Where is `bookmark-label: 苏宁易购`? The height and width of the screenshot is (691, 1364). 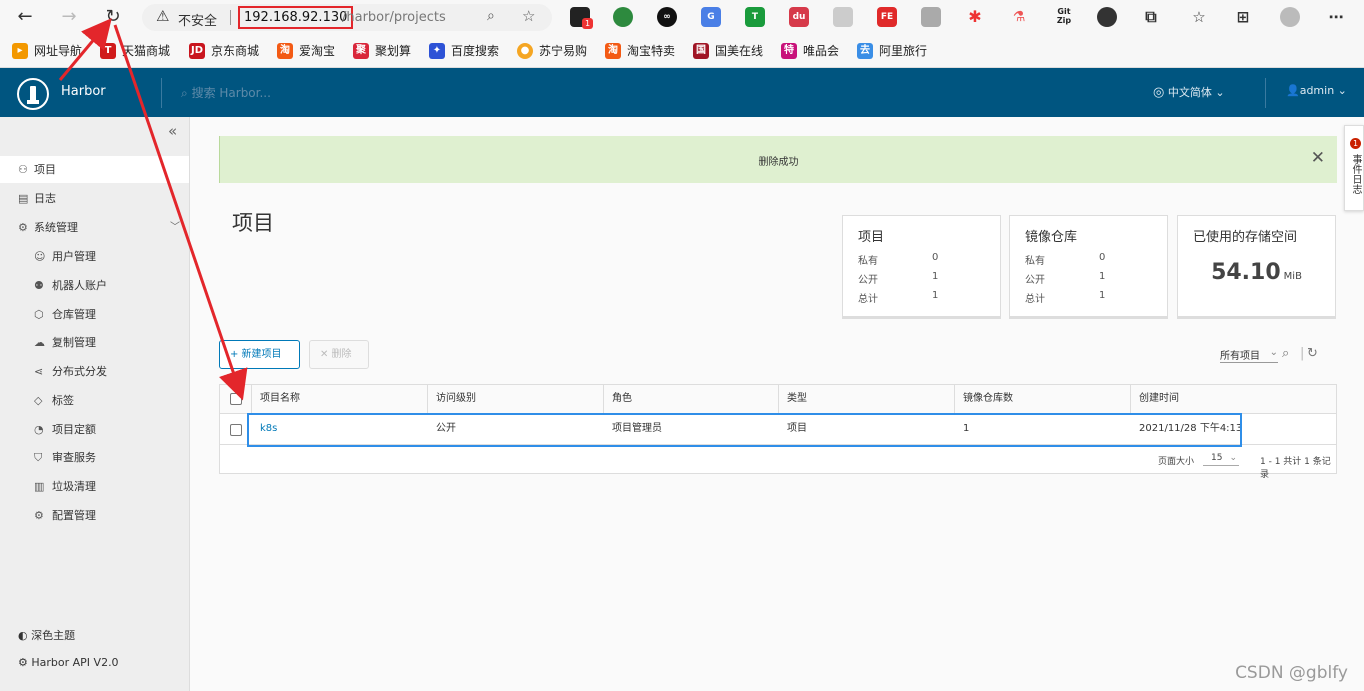 bookmark-label: 苏宁易购 is located at coordinates (563, 51).